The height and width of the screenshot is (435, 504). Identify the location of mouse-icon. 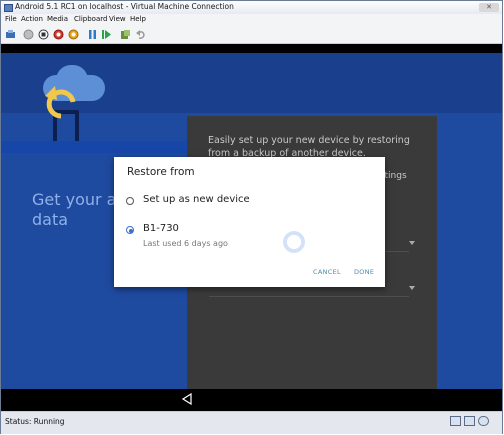
(469, 421).